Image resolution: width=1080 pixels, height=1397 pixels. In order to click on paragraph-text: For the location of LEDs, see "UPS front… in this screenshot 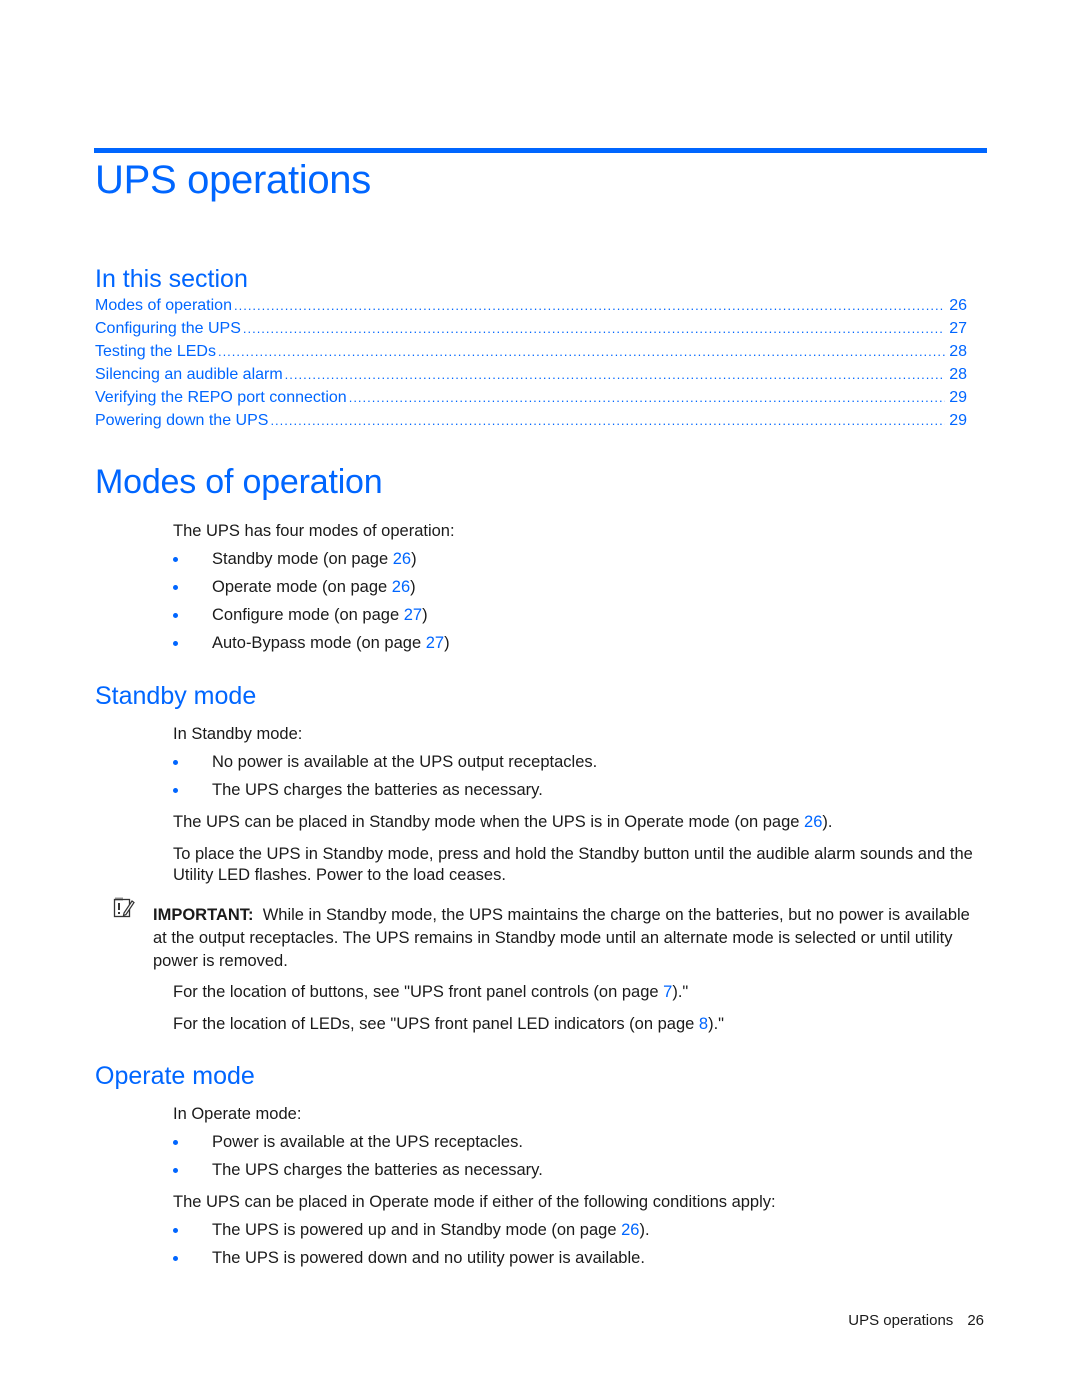, I will do `click(436, 1024)`.